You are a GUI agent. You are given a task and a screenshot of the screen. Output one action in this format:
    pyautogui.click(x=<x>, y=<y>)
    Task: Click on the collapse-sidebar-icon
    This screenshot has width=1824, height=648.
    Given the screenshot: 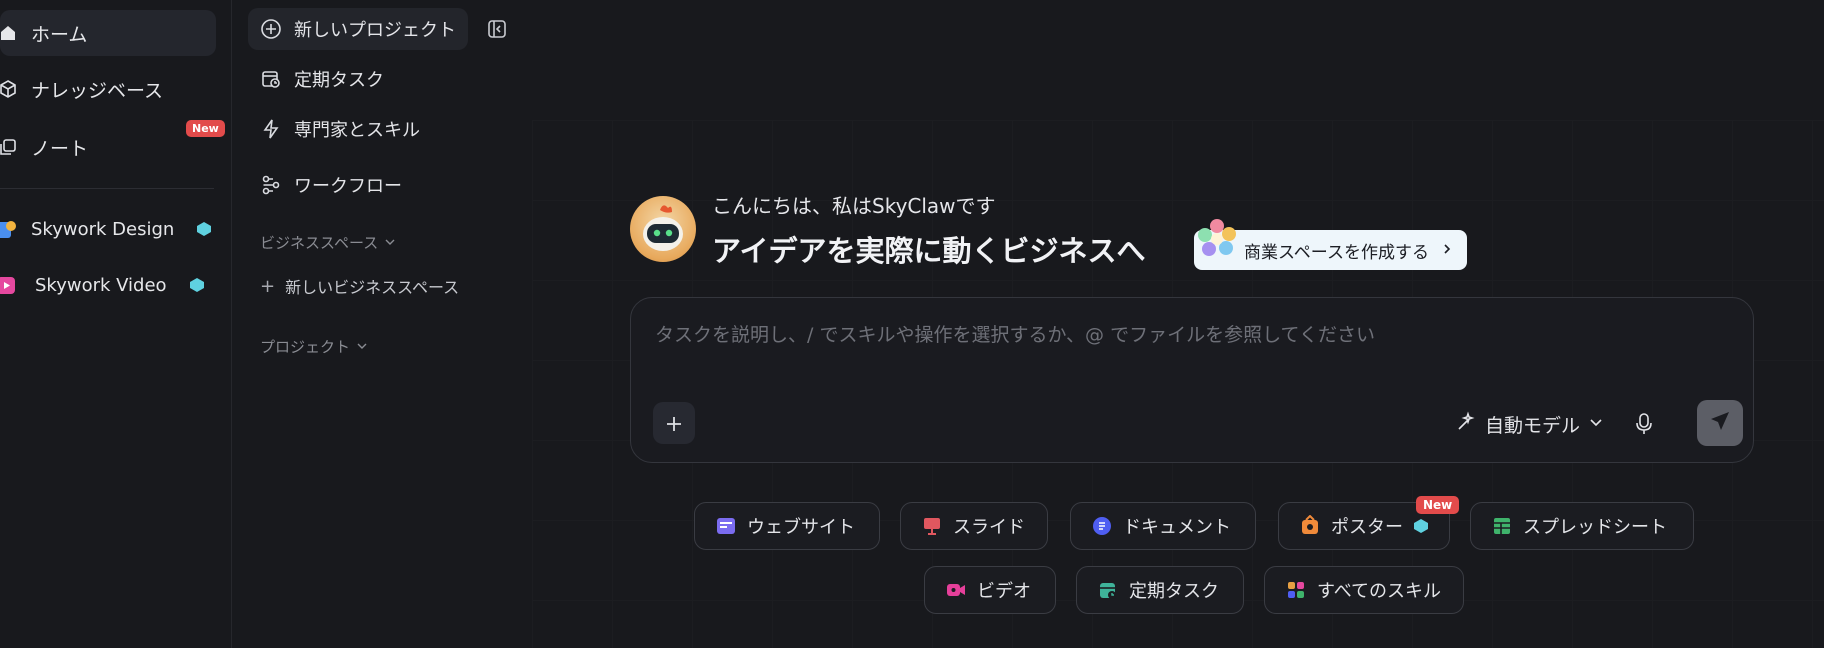 What is the action you would take?
    pyautogui.click(x=497, y=29)
    